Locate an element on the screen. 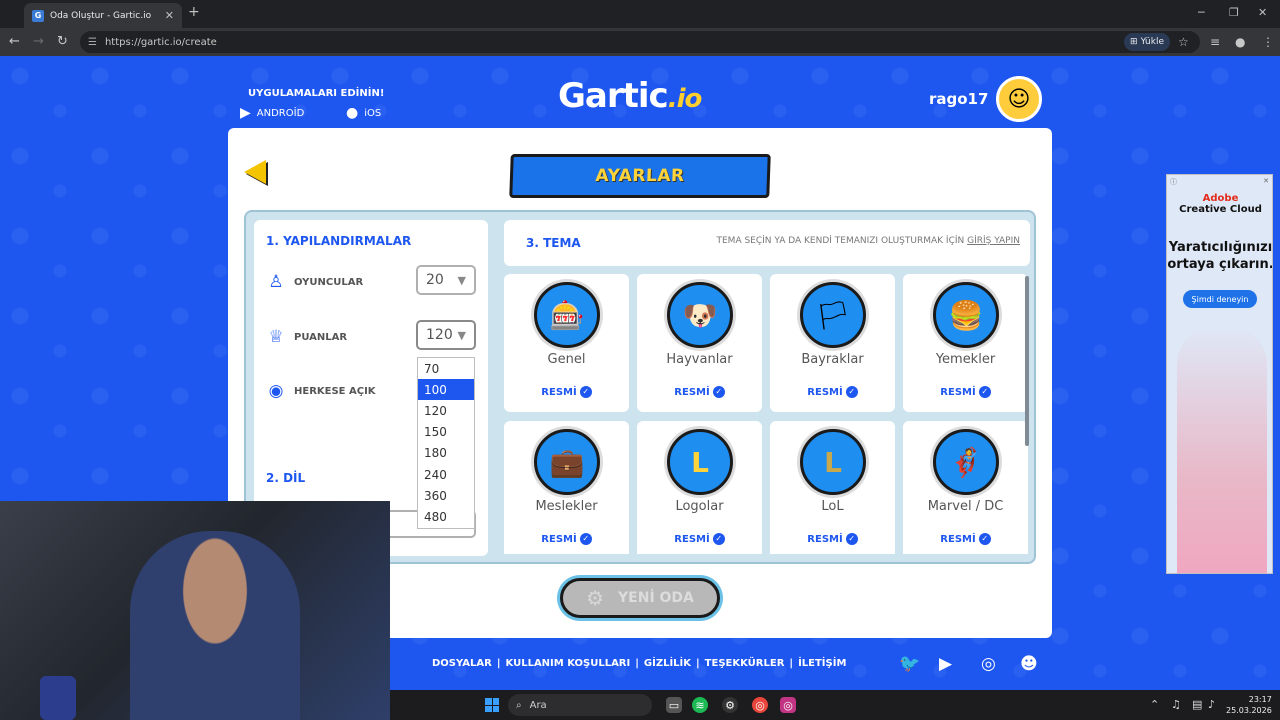  file-explorer-icon: ▭ is located at coordinates (674, 705).